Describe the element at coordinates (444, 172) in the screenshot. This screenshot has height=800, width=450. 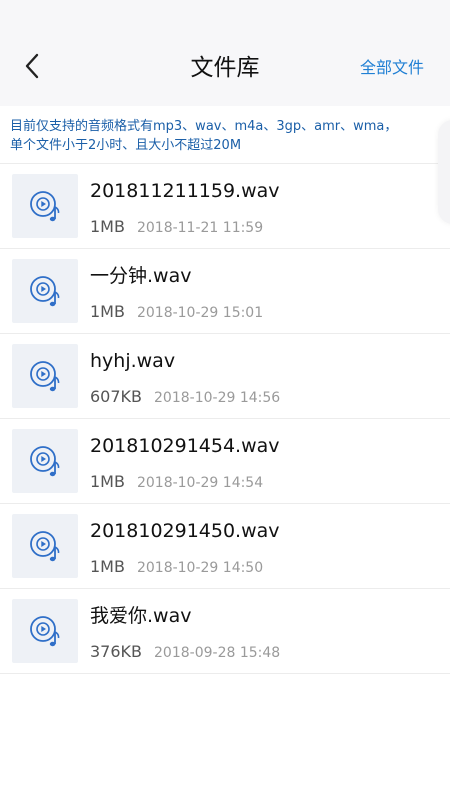
I see `floating-edge-handle` at that location.